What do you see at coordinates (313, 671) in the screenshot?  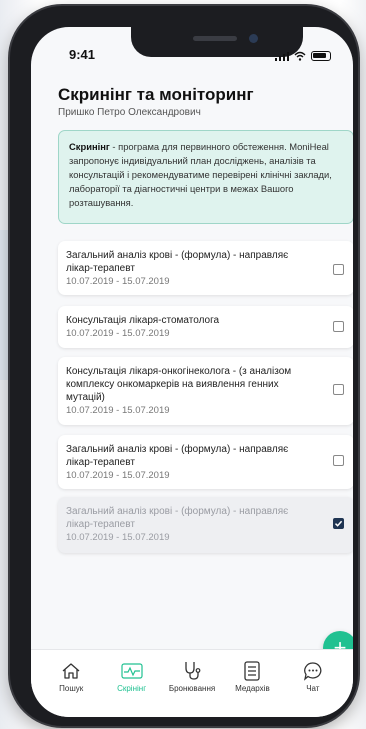 I see `chat-icon` at bounding box center [313, 671].